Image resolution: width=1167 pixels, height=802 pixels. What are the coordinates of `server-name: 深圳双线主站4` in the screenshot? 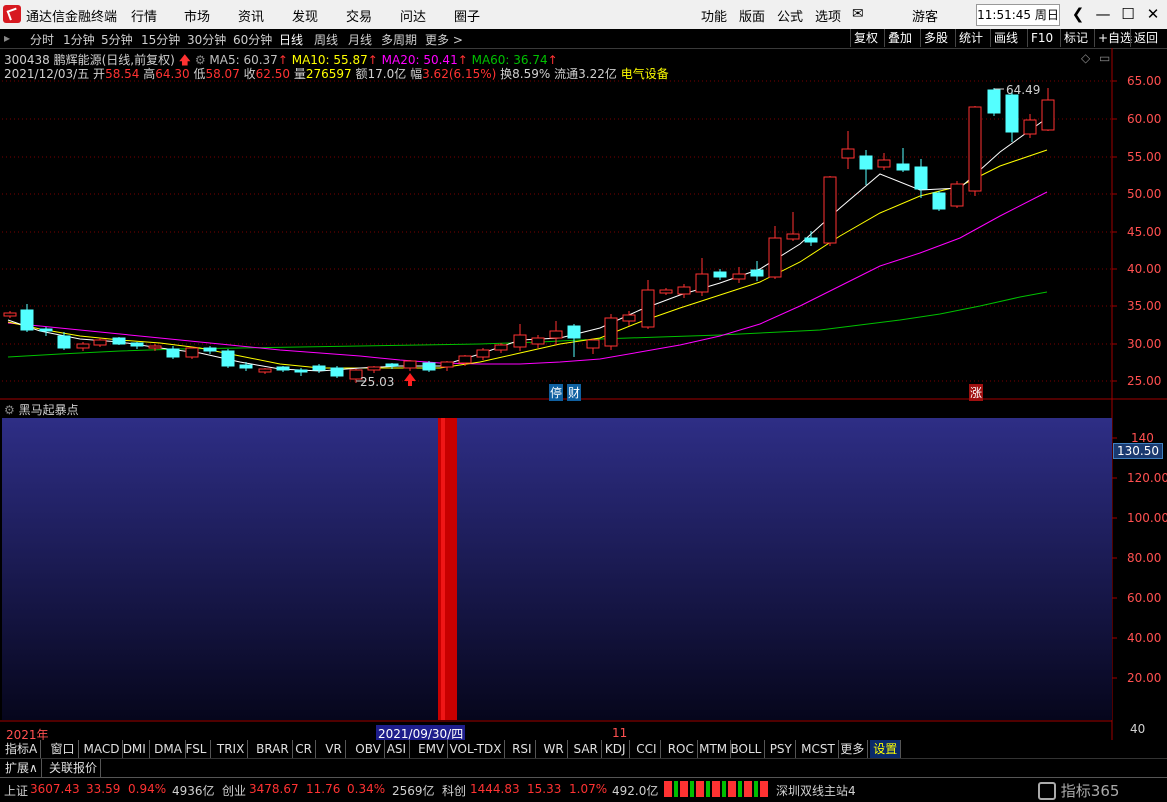 It's located at (816, 790).